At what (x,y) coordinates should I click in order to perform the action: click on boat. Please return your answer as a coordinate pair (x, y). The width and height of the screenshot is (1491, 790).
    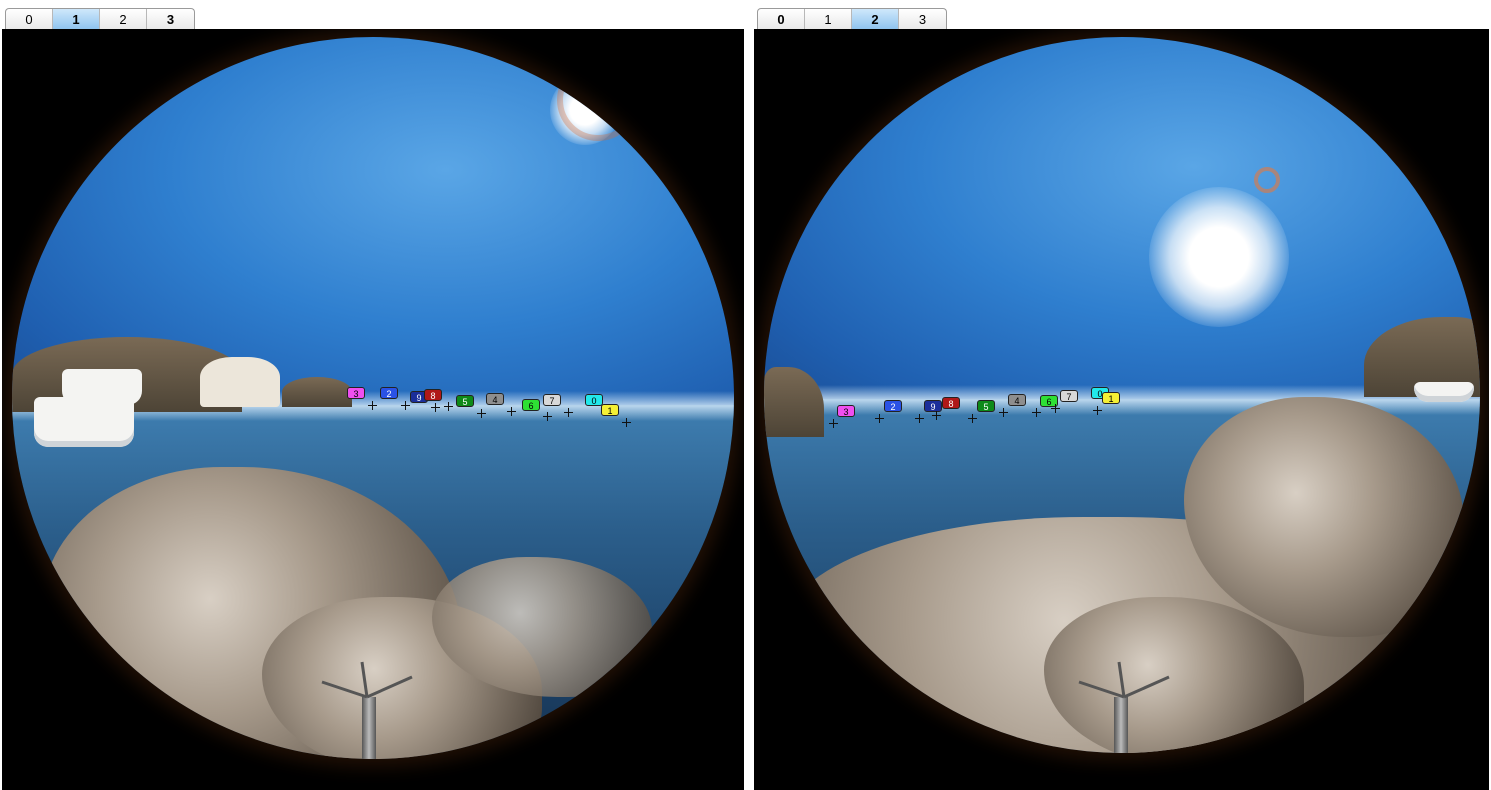
    Looking at the image, I should click on (1444, 392).